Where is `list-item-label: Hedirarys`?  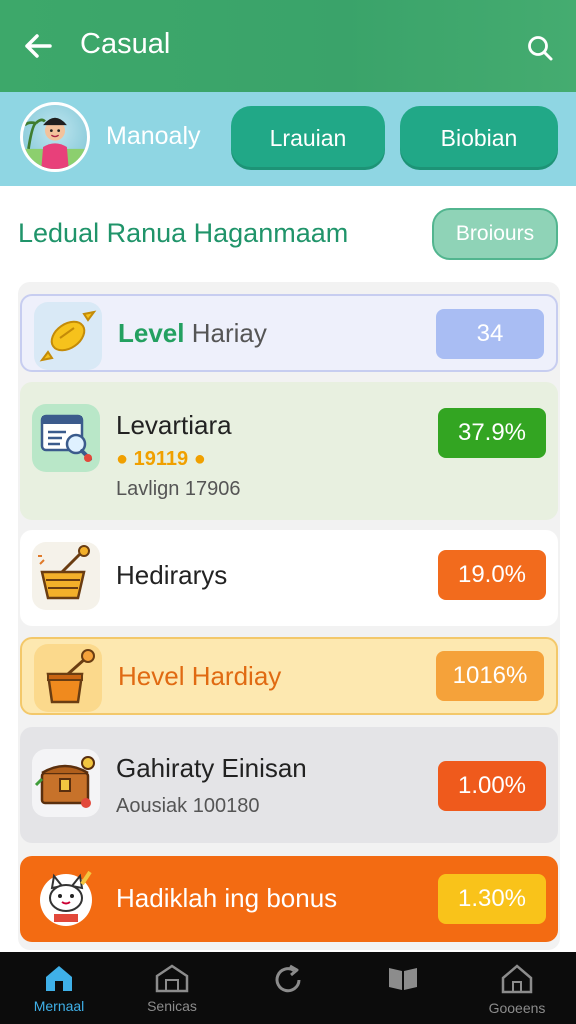
list-item-label: Hedirarys is located at coordinates (172, 575).